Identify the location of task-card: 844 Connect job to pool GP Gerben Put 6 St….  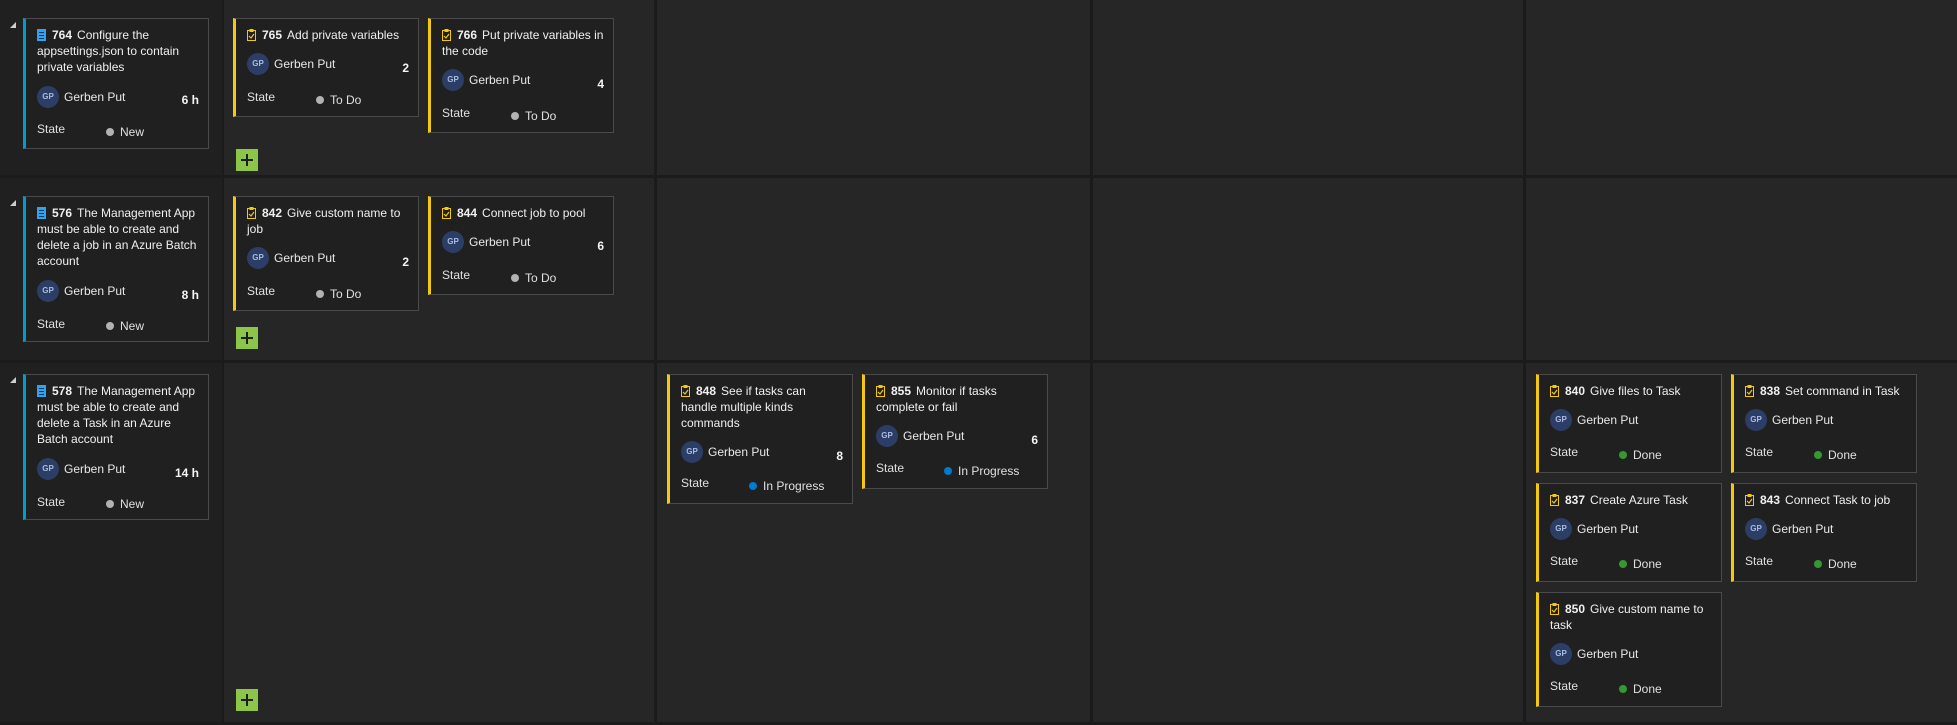
(521, 245).